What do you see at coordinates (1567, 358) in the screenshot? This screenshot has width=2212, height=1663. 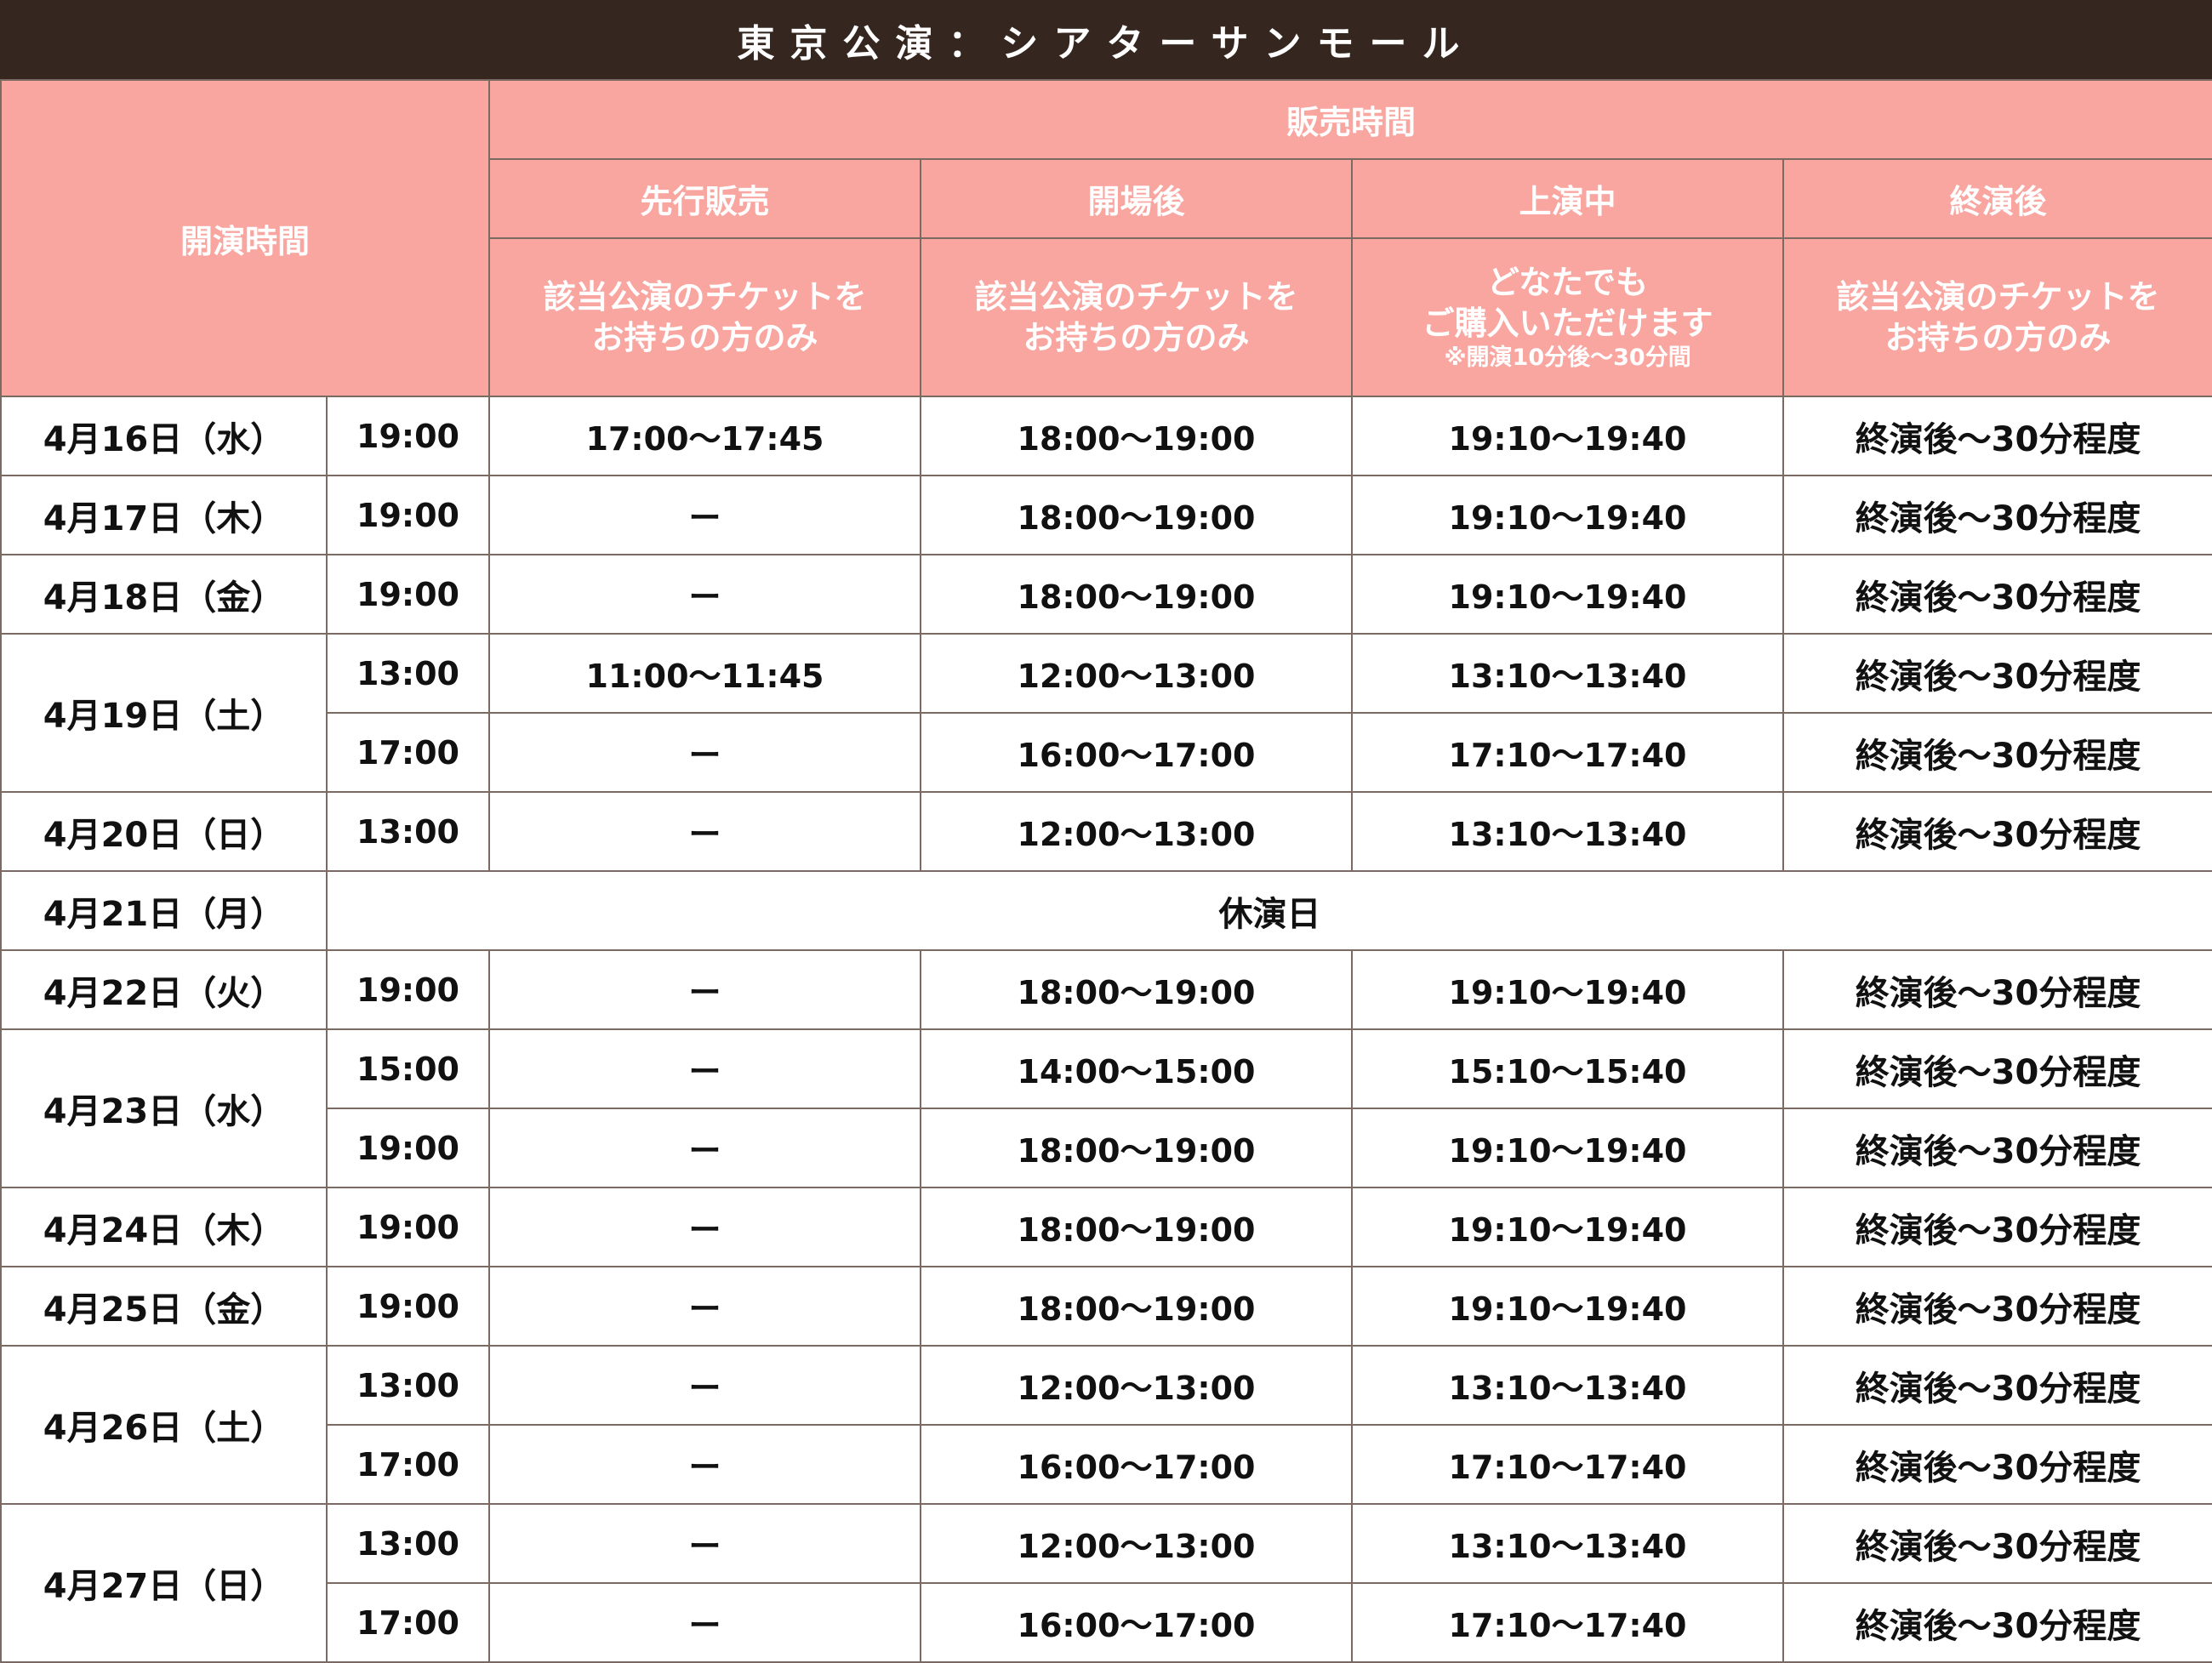 I see `note-sub-line: ※開演10分後〜30分間` at bounding box center [1567, 358].